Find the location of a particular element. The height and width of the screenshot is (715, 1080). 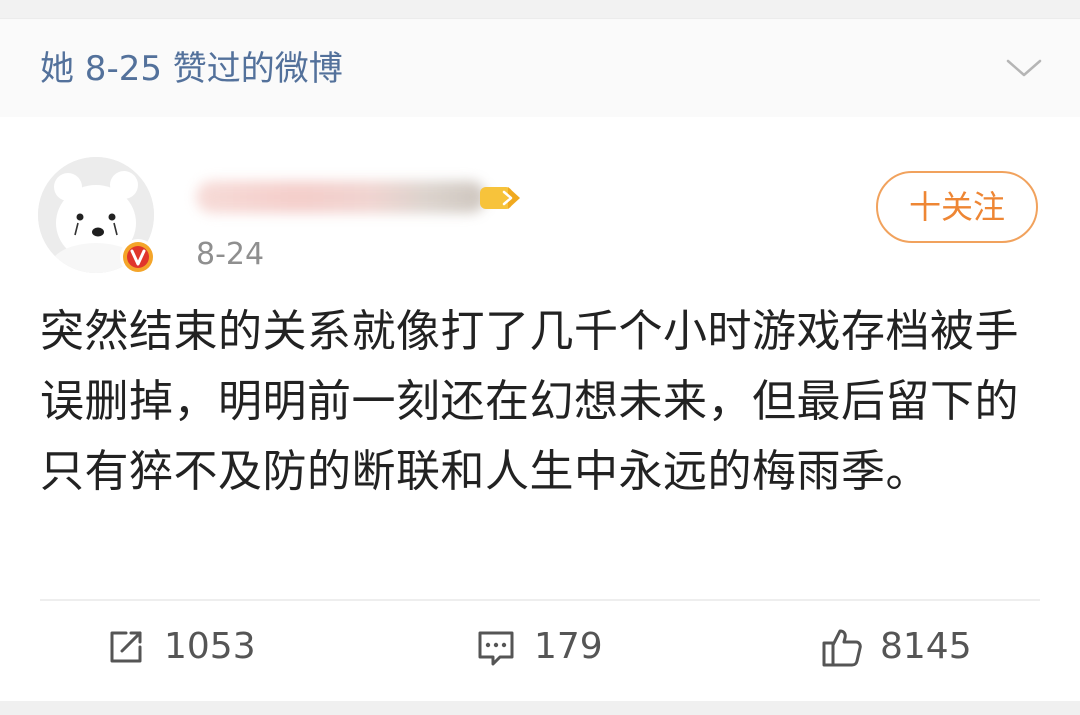

chevron-down-icon is located at coordinates (1024, 68).